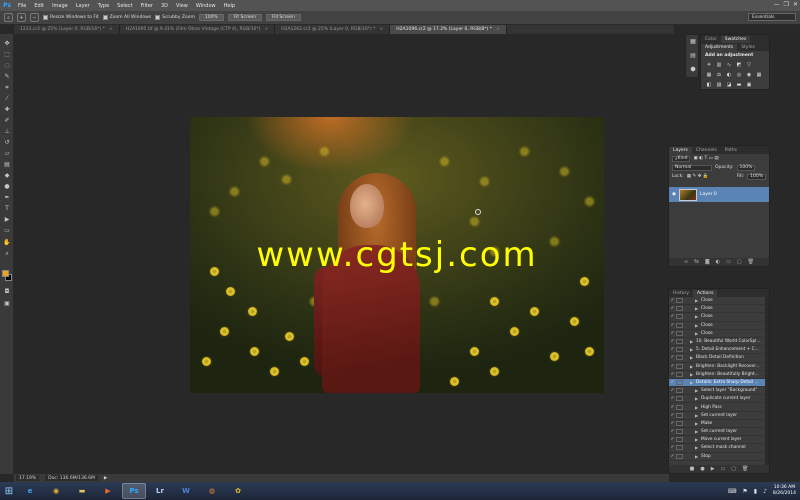 The image size is (800, 500). What do you see at coordinates (772, 17) in the screenshot?
I see `workspace-switcher: Essentials` at bounding box center [772, 17].